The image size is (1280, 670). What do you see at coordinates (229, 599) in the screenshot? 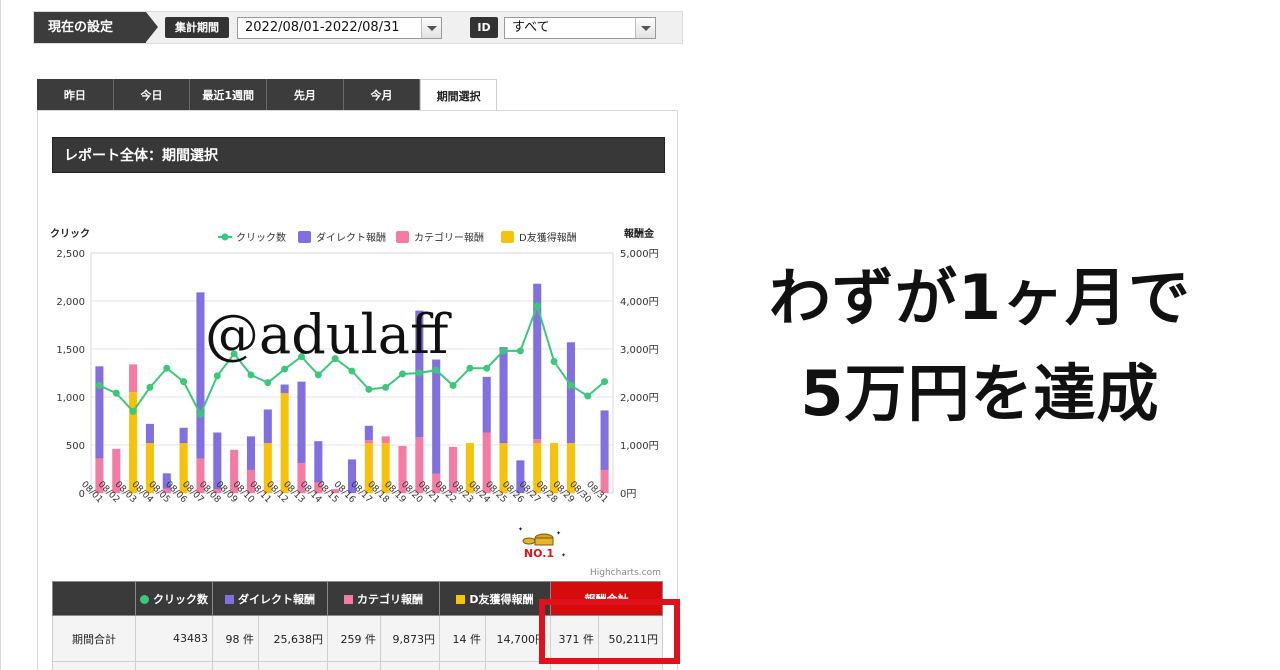
I see `direct-square-icon` at bounding box center [229, 599].